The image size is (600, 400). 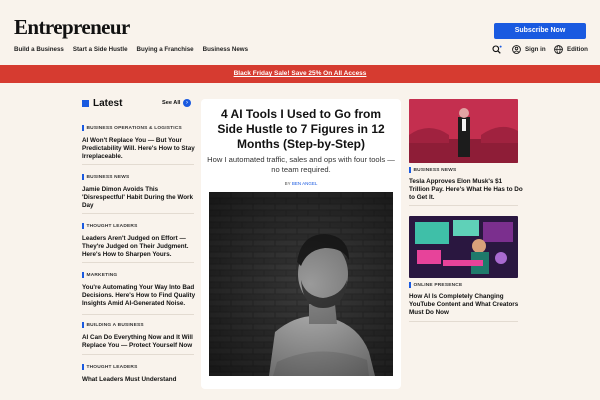 I want to click on byline-prefix: BY, so click(x=287, y=183).